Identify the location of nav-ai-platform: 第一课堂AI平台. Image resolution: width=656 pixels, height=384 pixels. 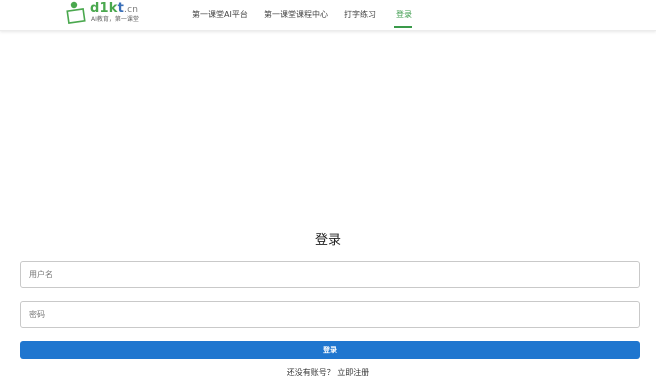
(220, 15).